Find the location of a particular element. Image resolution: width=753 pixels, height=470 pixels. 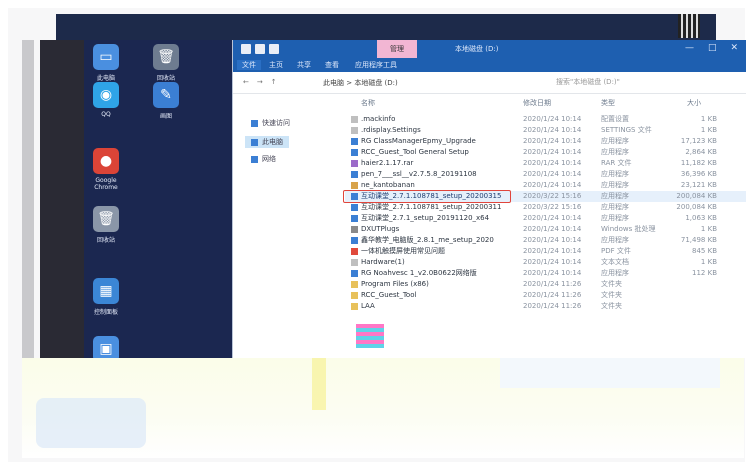

file-row: RCC_Guest_Tool 2020/1/24 11:26 文件夹 is located at coordinates (545, 295).